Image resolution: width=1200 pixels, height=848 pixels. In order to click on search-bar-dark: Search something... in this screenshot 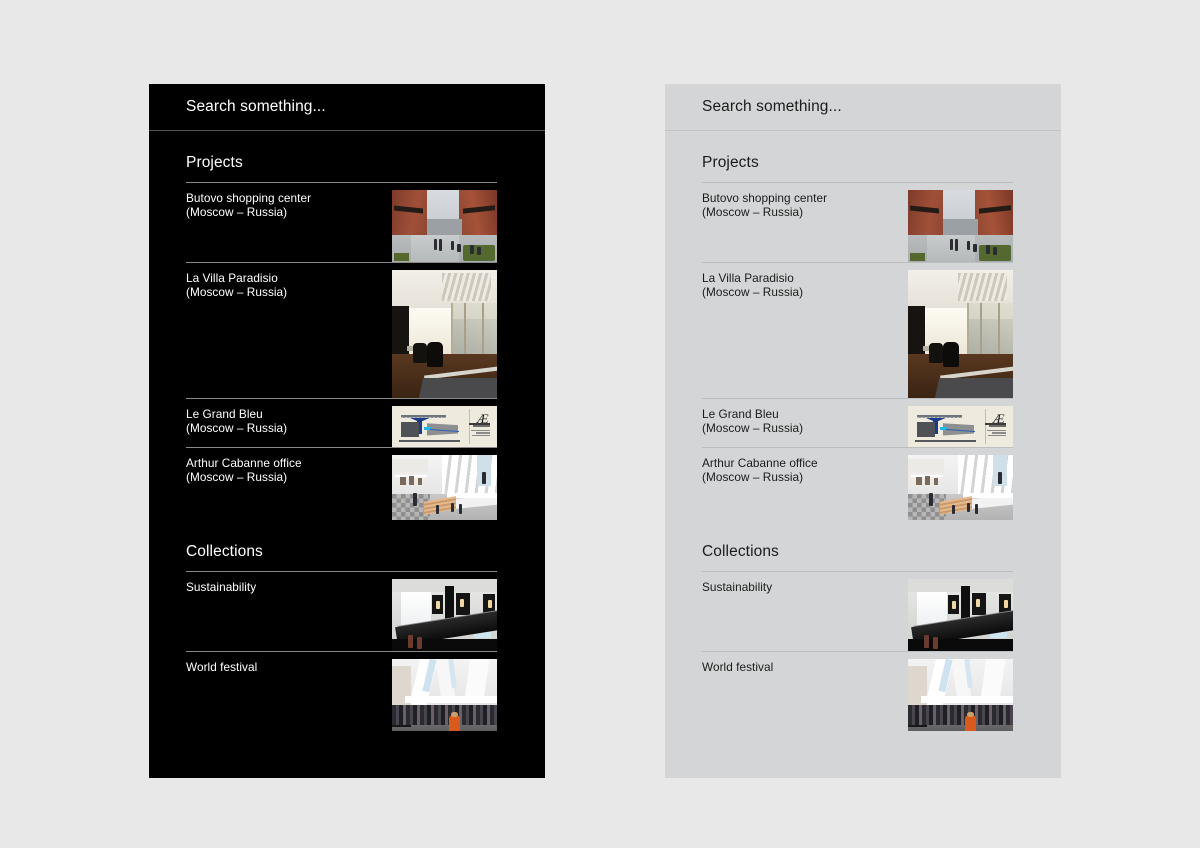, I will do `click(347, 107)`.